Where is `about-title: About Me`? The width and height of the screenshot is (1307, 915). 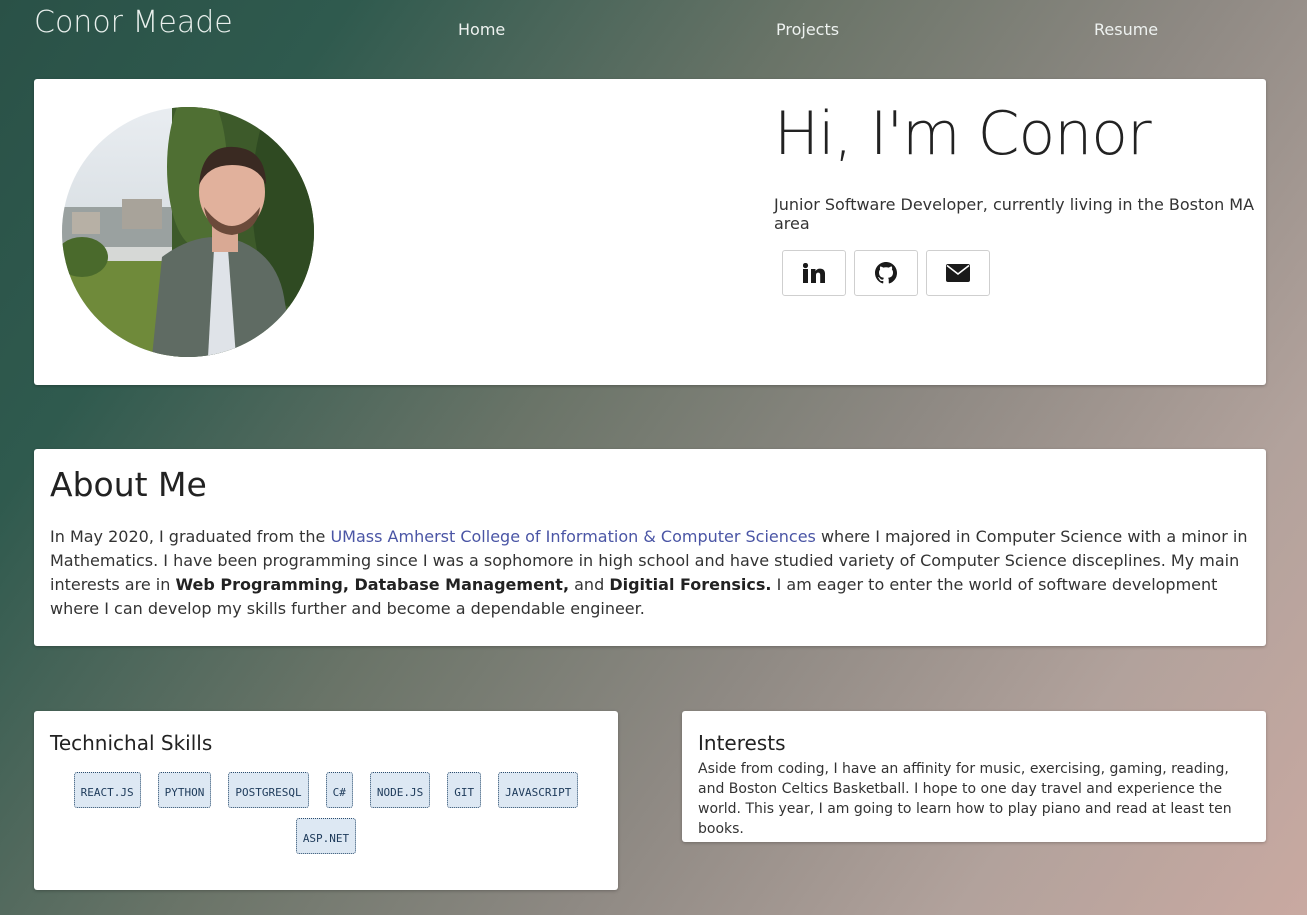 about-title: About Me is located at coordinates (128, 484).